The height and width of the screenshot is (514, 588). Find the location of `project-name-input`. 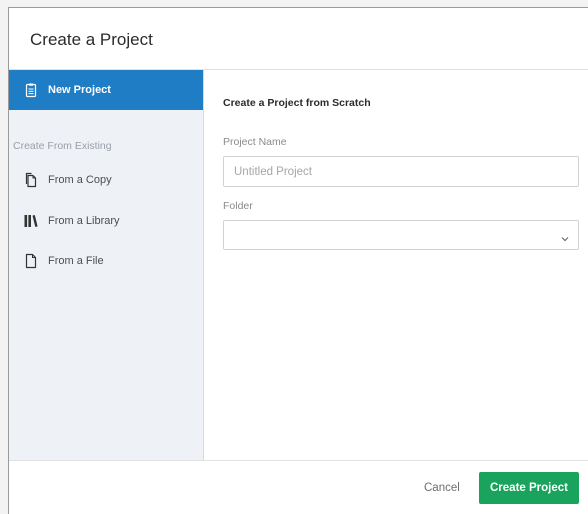

project-name-input is located at coordinates (401, 171).